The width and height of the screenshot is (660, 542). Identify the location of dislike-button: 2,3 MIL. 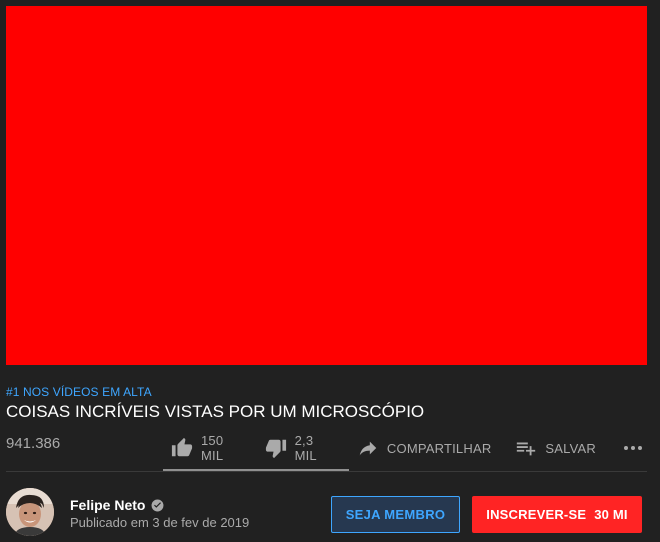
(298, 448).